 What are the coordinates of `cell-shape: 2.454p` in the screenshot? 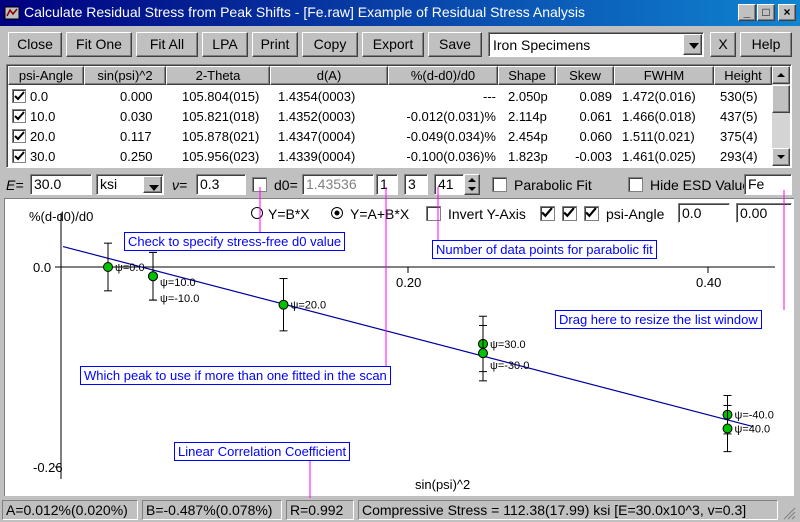 It's located at (528, 136).